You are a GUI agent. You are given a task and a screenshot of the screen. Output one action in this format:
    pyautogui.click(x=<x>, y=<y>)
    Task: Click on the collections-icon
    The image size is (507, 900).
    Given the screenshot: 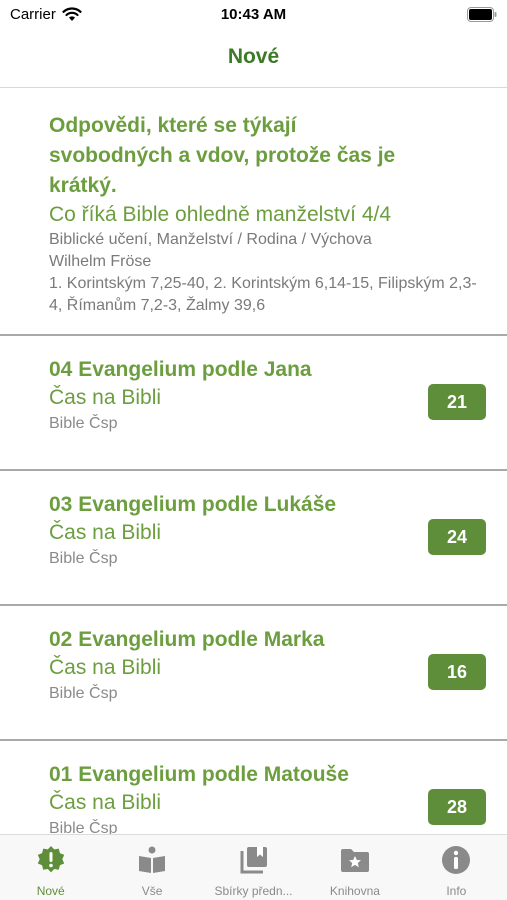 What is the action you would take?
    pyautogui.click(x=253, y=860)
    